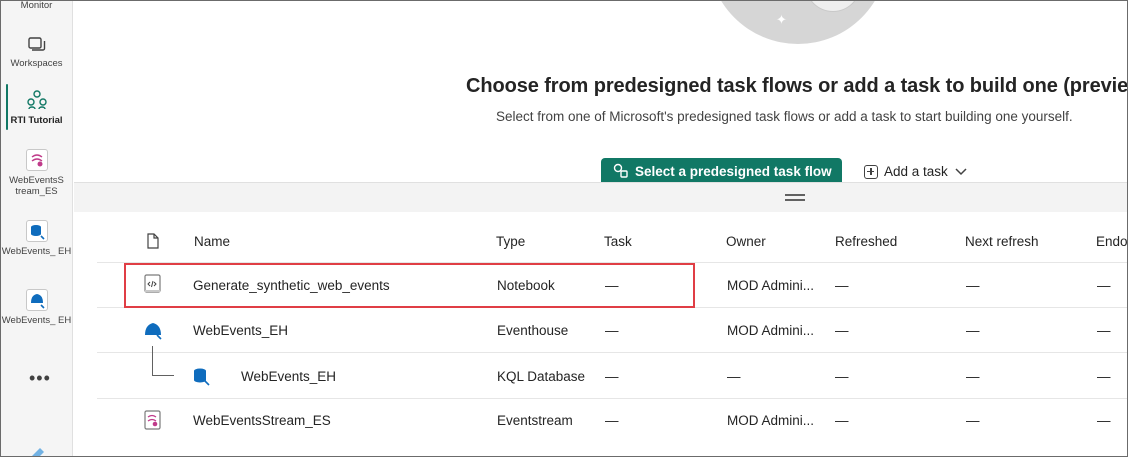 This screenshot has width=1128, height=457. I want to click on column-header-next-refresh: Next refresh, so click(1002, 241).